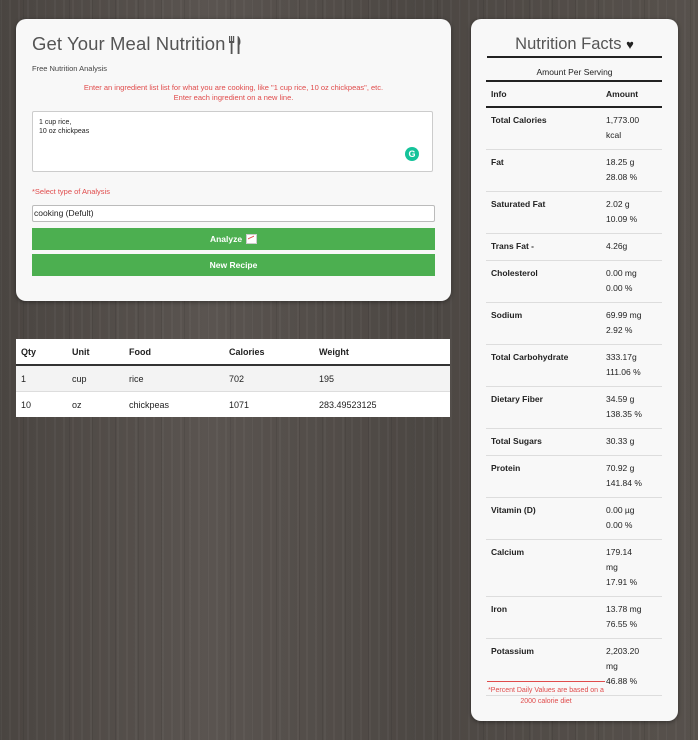  Describe the element at coordinates (233, 213) in the screenshot. I see `analysis-type-select: cooking (Defult)` at that location.